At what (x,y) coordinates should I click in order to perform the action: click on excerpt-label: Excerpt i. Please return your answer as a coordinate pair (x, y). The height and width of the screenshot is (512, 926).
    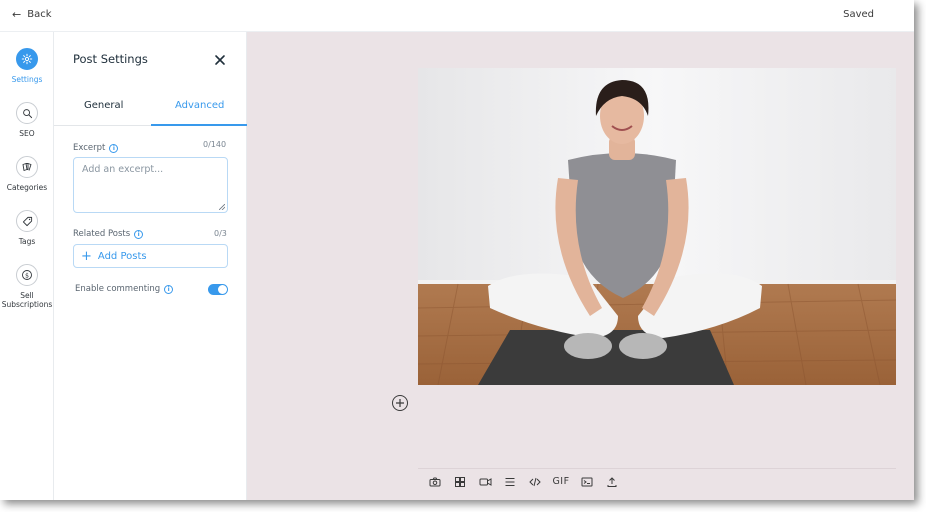
    Looking at the image, I should click on (96, 148).